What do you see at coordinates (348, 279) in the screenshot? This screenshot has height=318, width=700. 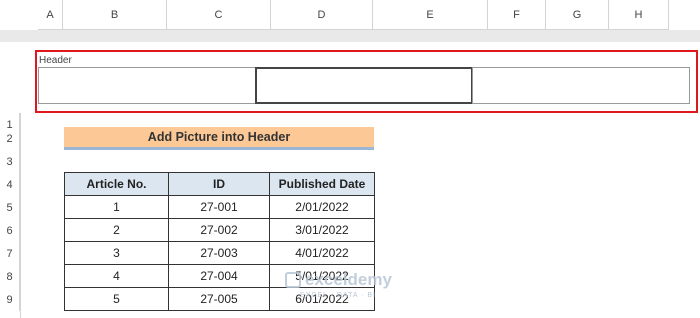 I see `watermark-name: exceldemy` at bounding box center [348, 279].